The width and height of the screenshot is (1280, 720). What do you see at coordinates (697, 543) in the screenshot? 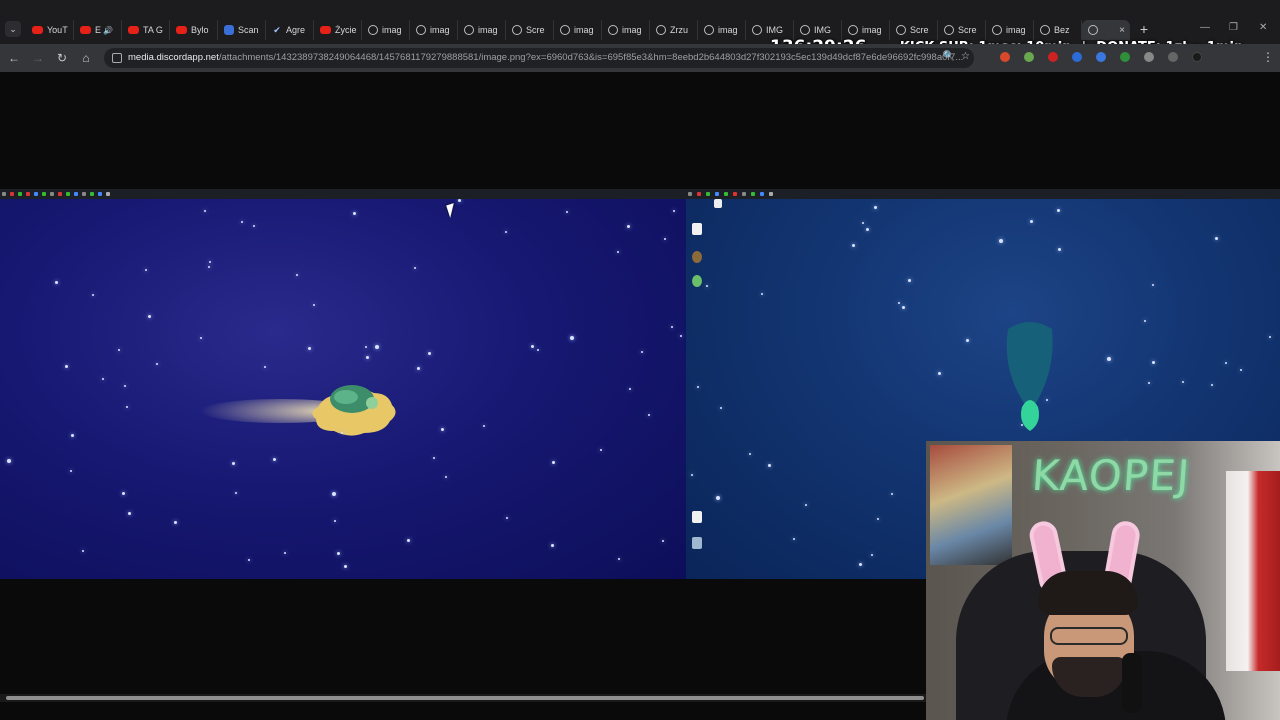
I see `recycle-bin-icon` at bounding box center [697, 543].